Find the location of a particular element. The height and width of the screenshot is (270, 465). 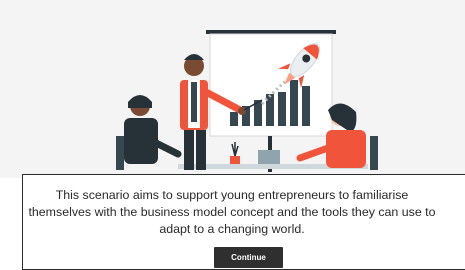

continue-button: Continue is located at coordinates (248, 257).